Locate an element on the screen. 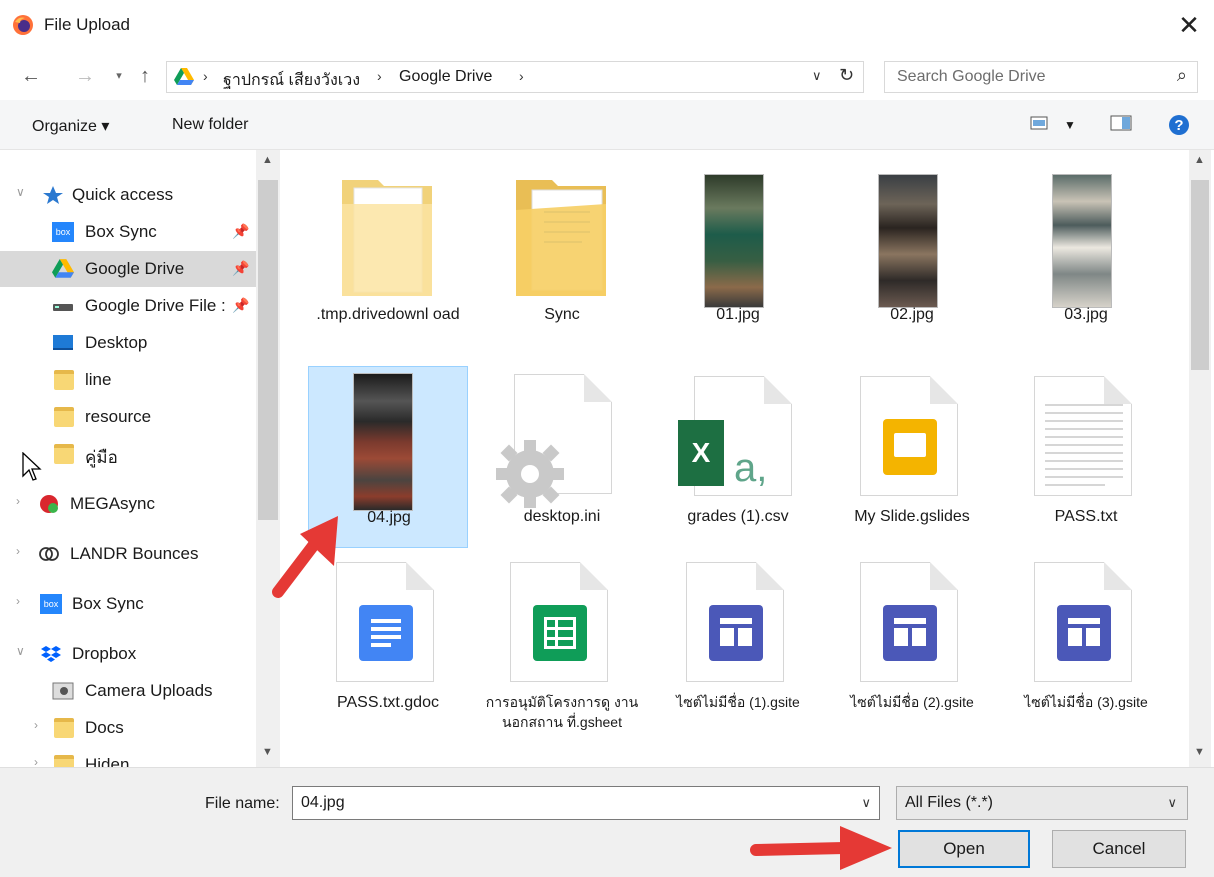 This screenshot has width=1214, height=877. sidebar-item-label: Dropbox is located at coordinates (104, 653).